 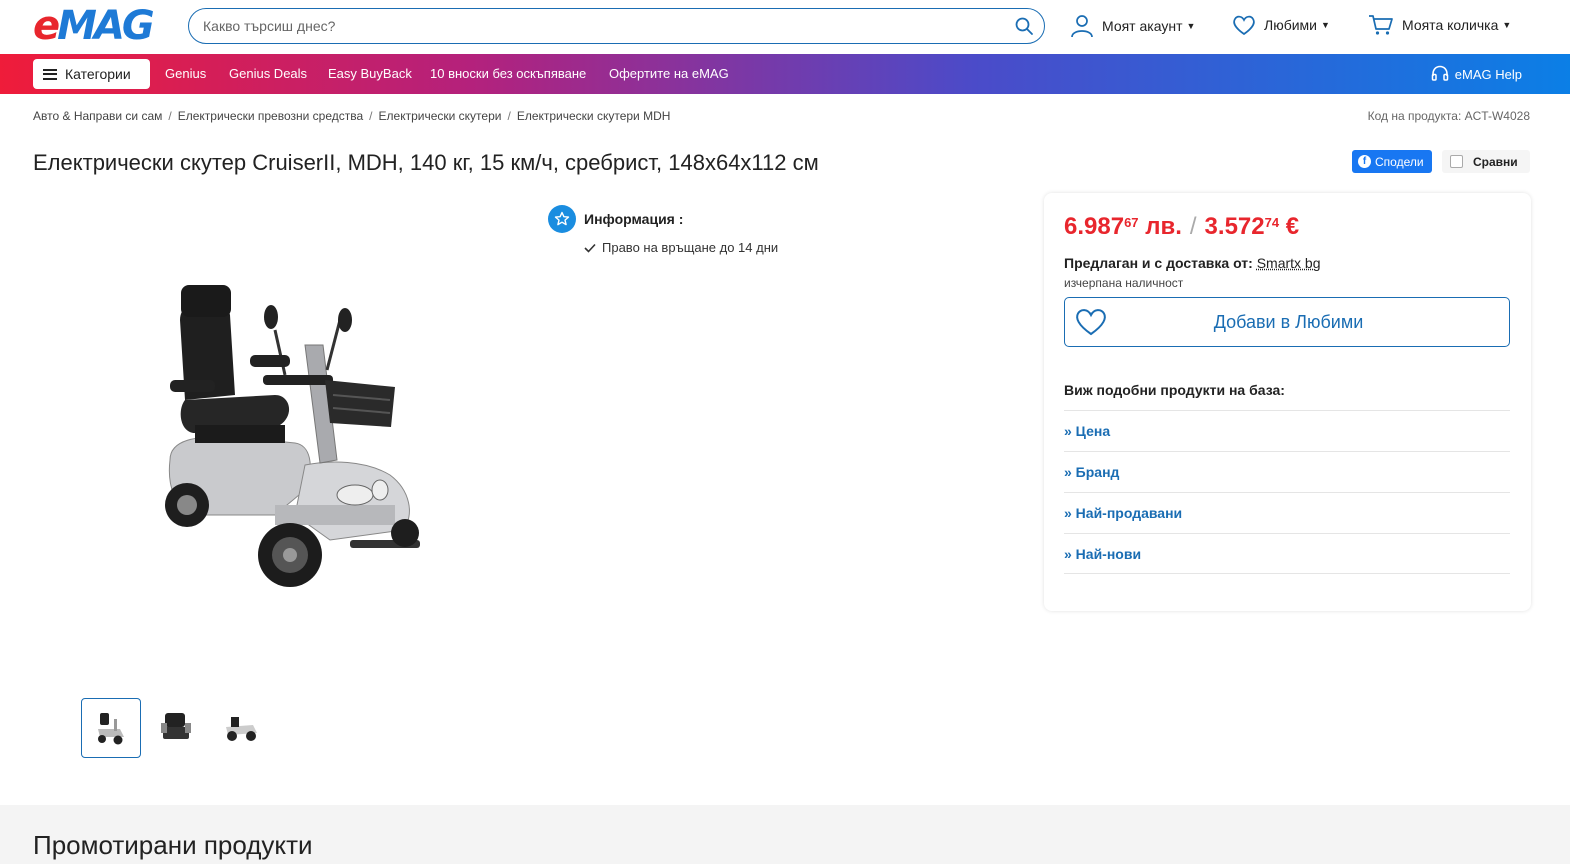 I want to click on compare-button: Сравни, so click(x=1486, y=161).